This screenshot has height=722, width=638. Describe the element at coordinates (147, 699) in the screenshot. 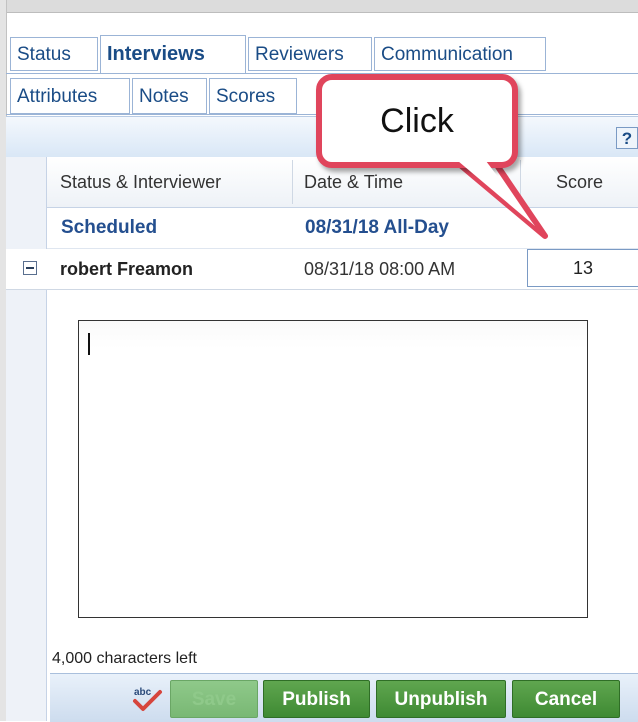

I see `spellcheck-icon: abc` at that location.